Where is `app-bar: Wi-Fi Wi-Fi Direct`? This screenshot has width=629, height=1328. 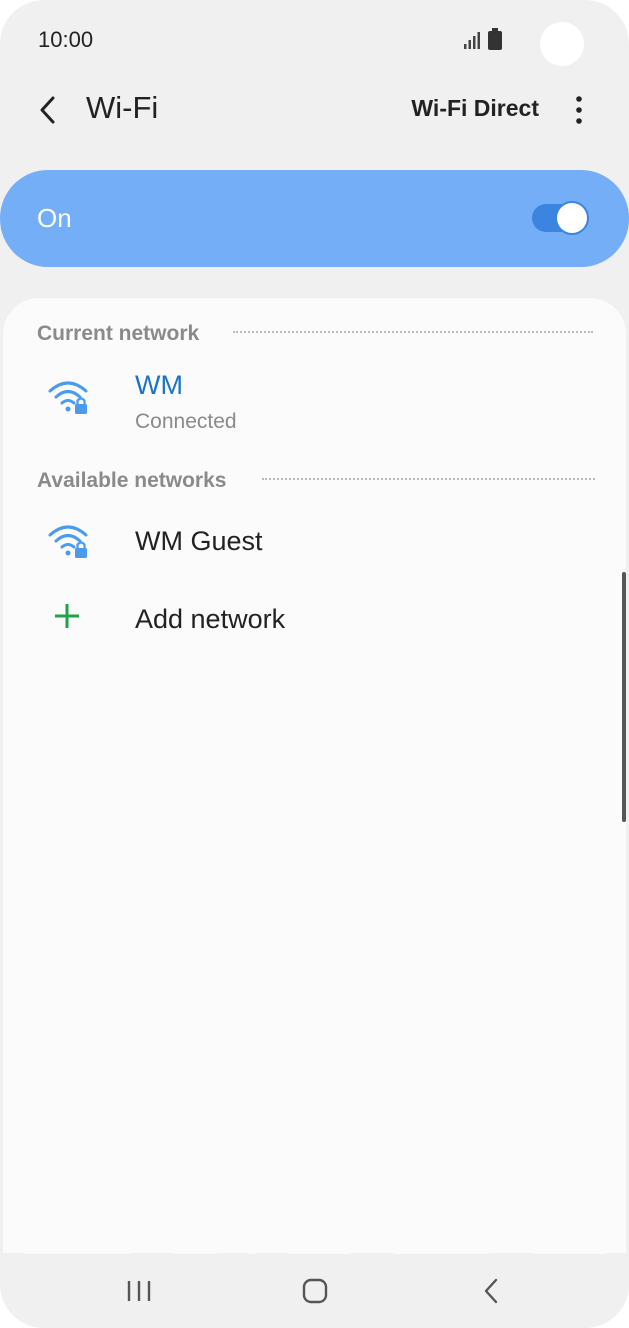
app-bar: Wi-Fi Wi-Fi Direct is located at coordinates (314, 110).